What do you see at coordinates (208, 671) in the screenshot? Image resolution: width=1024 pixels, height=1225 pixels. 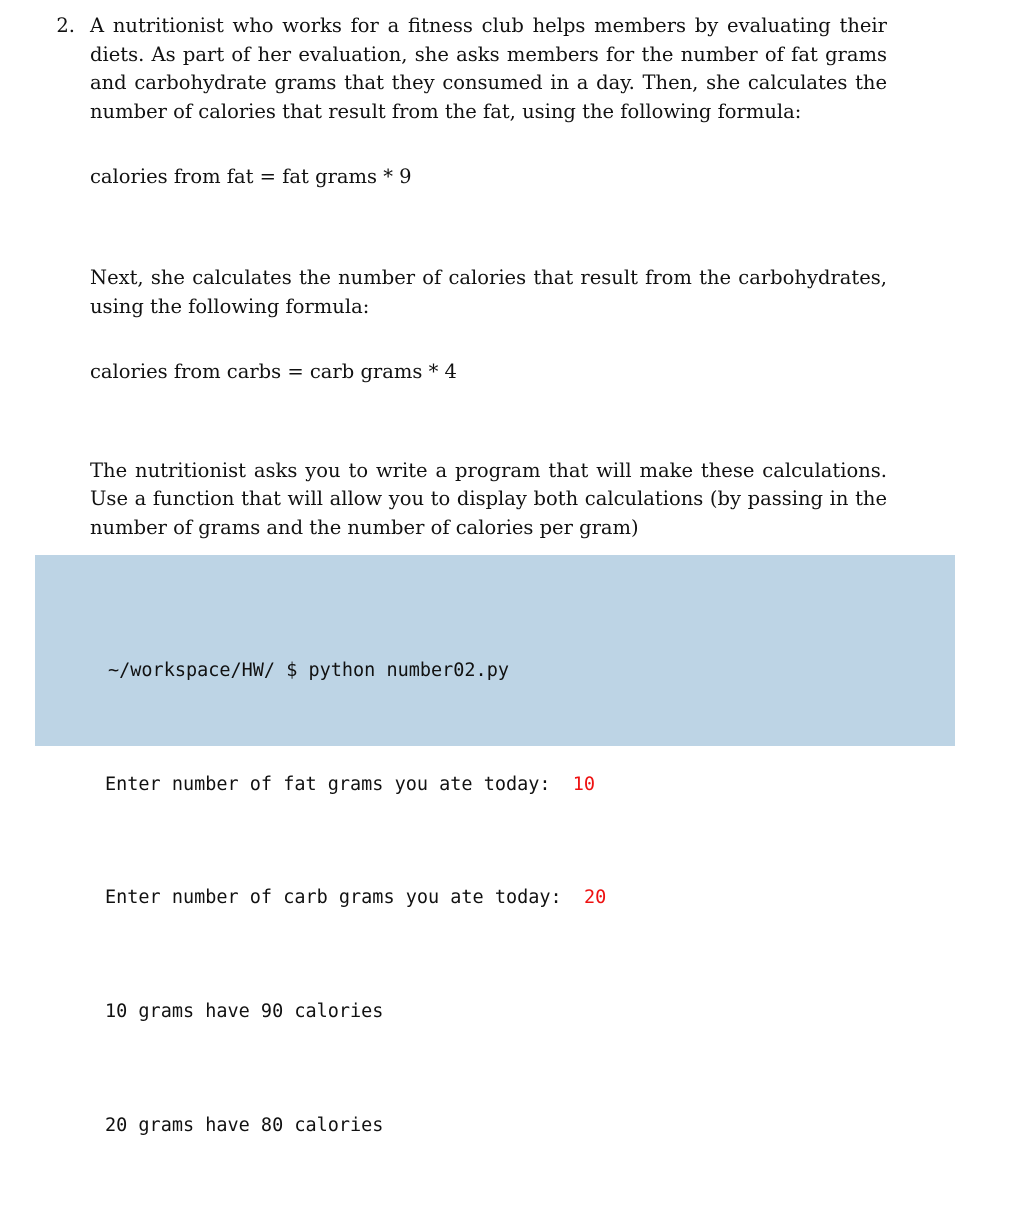 I see `shell-prompt: ~/workspace/HW/ $` at bounding box center [208, 671].